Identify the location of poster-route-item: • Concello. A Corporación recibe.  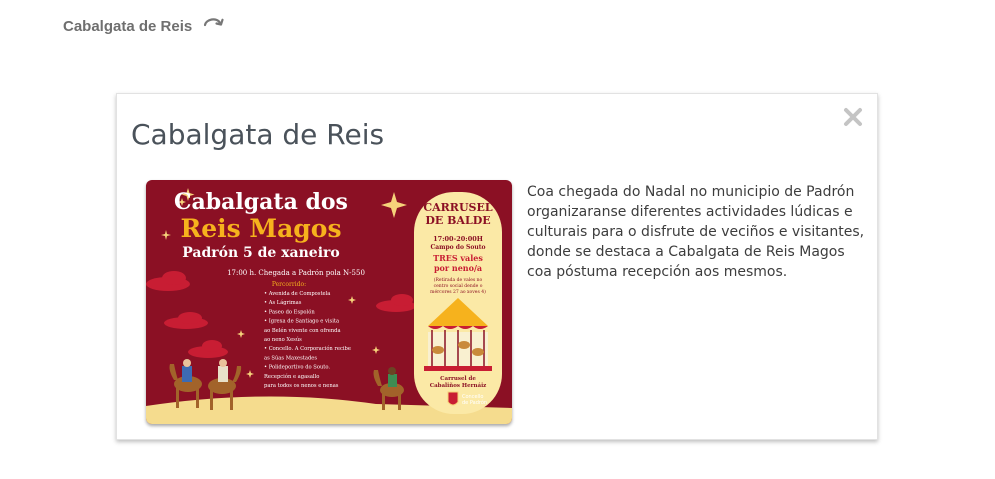
(307, 348).